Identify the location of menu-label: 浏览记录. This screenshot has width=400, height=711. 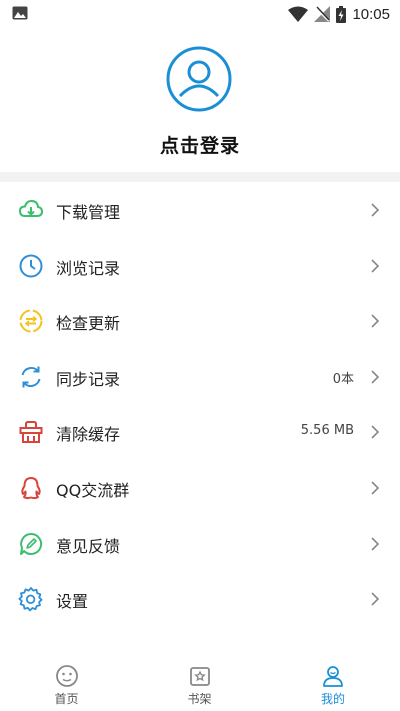
(88, 268).